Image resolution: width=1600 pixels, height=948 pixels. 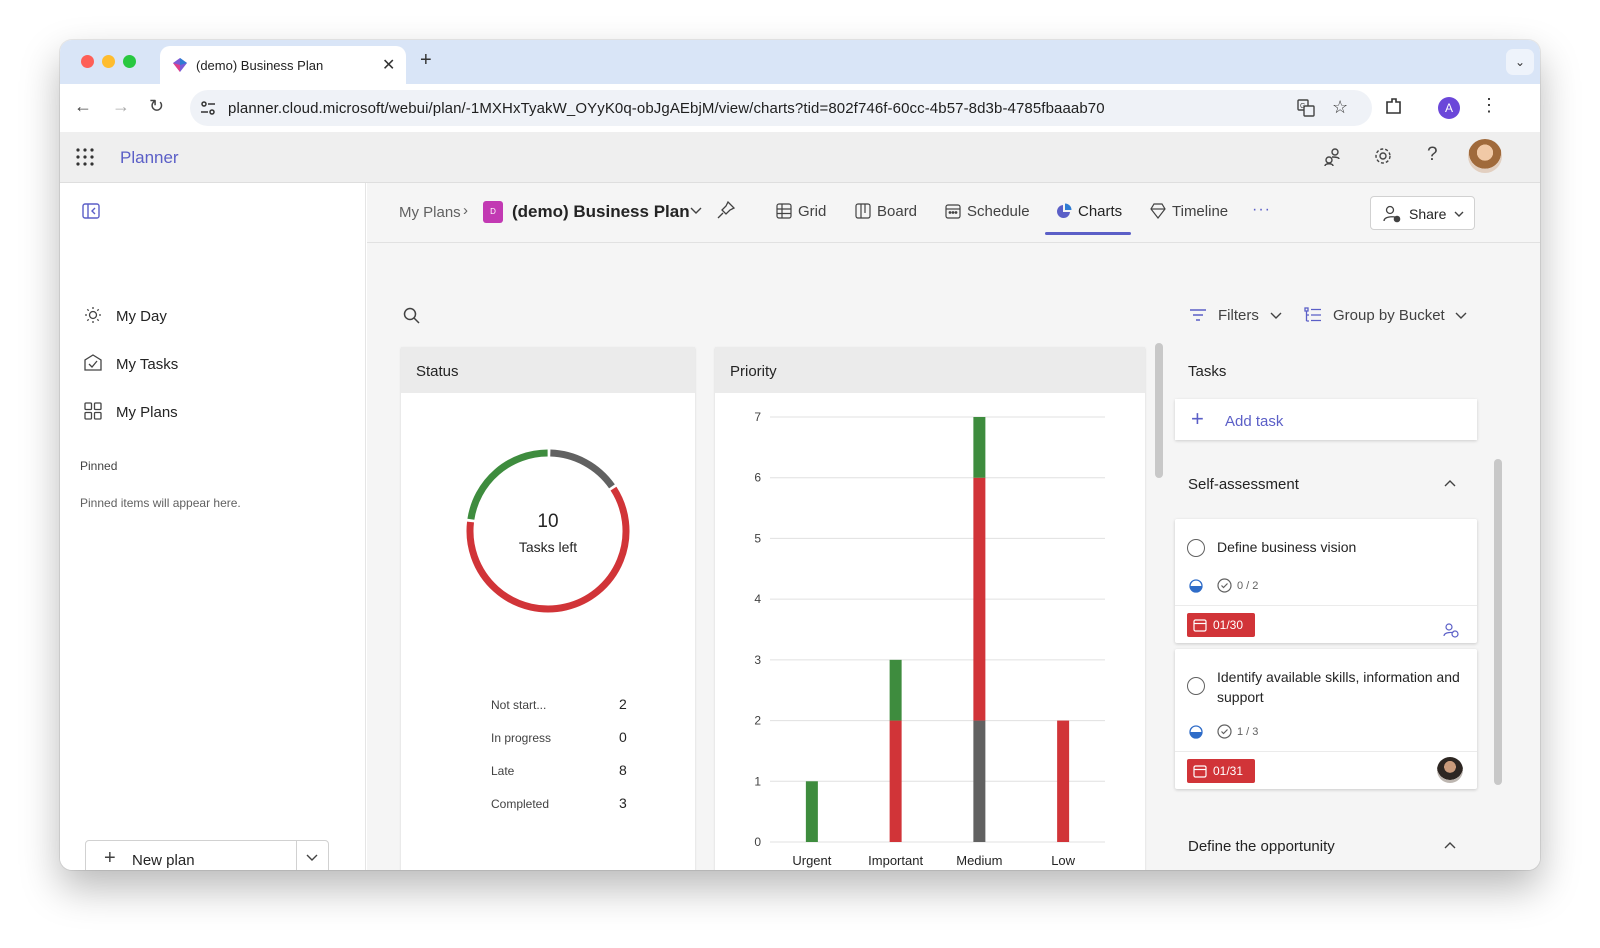 I want to click on plan-menu-chevron-icon, so click(x=696, y=212).